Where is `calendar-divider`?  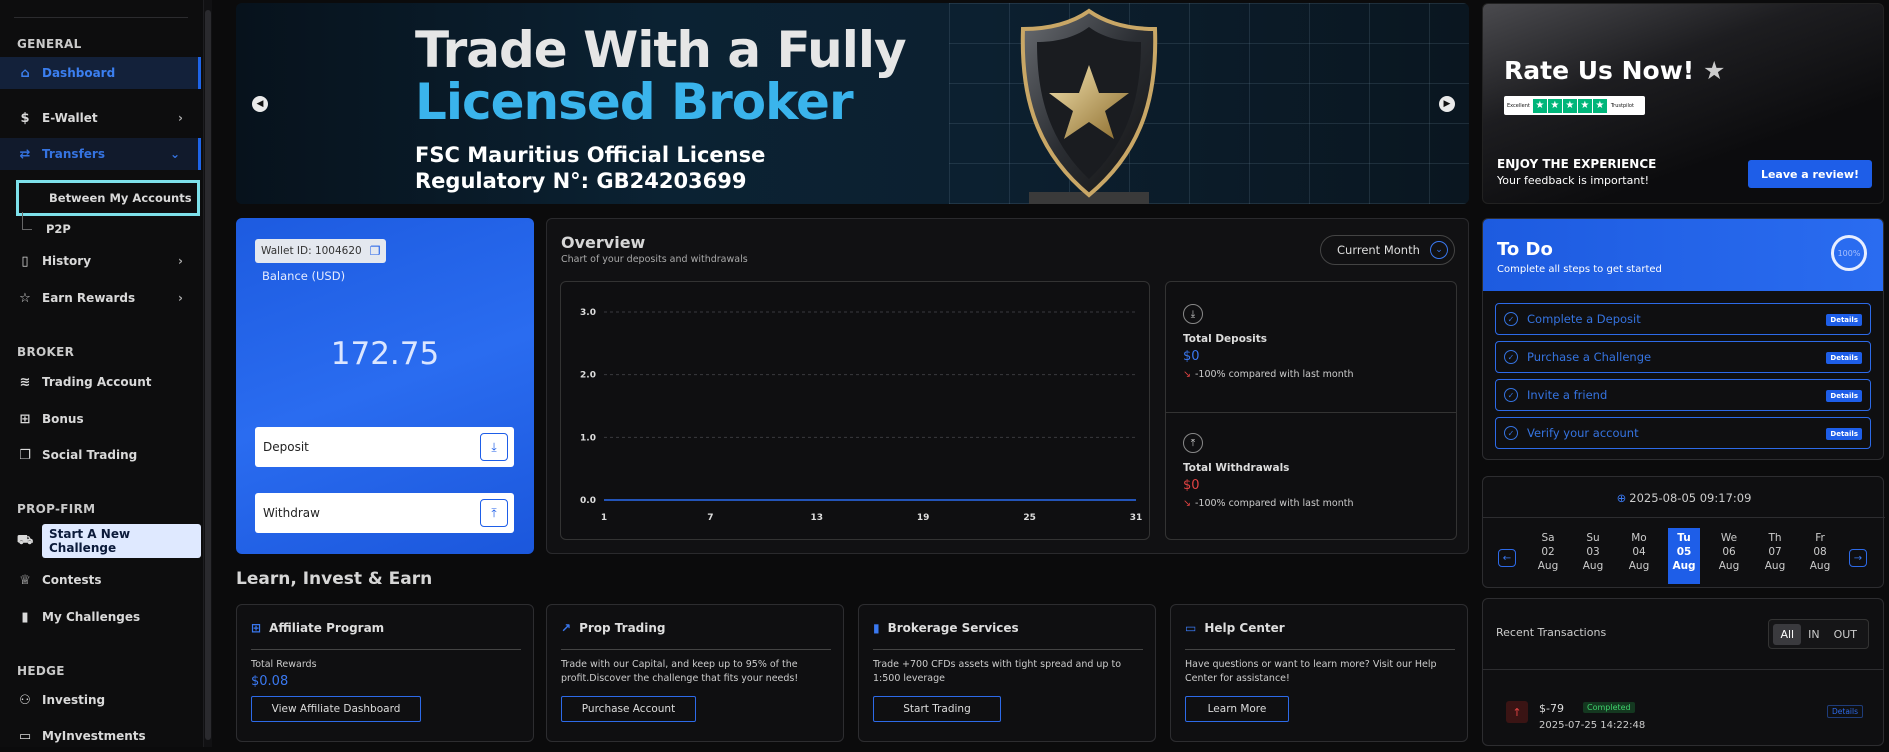 calendar-divider is located at coordinates (1684, 517).